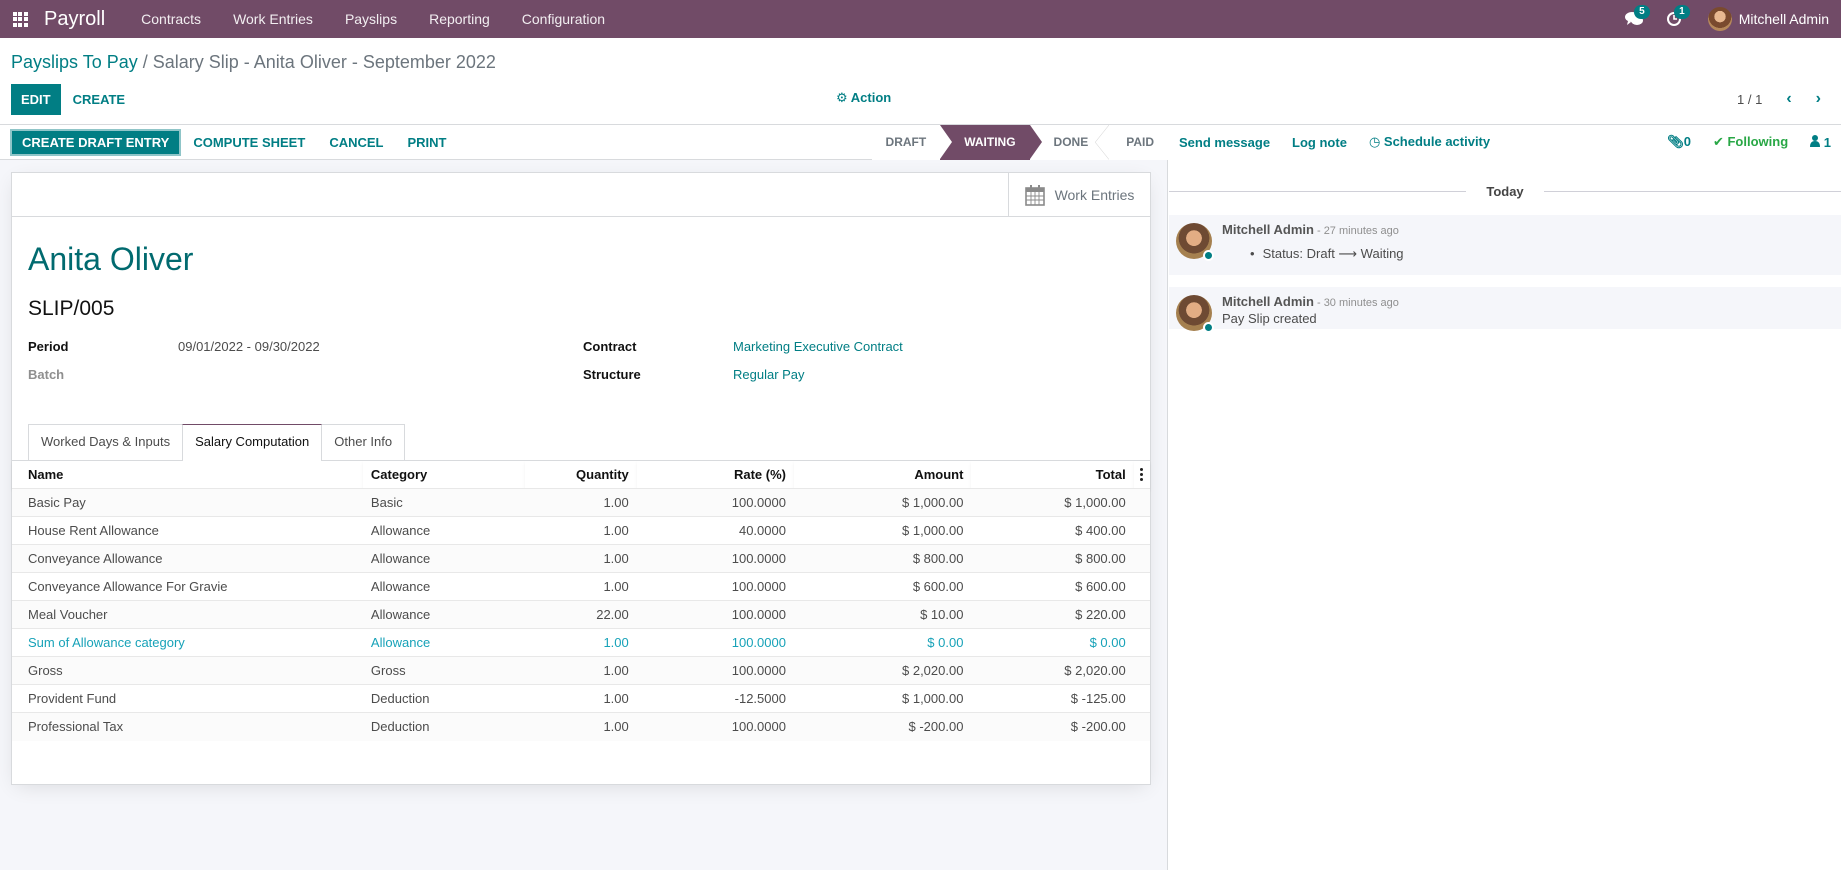 The height and width of the screenshot is (870, 1841). What do you see at coordinates (842, 97) in the screenshot?
I see `gear-icon: ⚙` at bounding box center [842, 97].